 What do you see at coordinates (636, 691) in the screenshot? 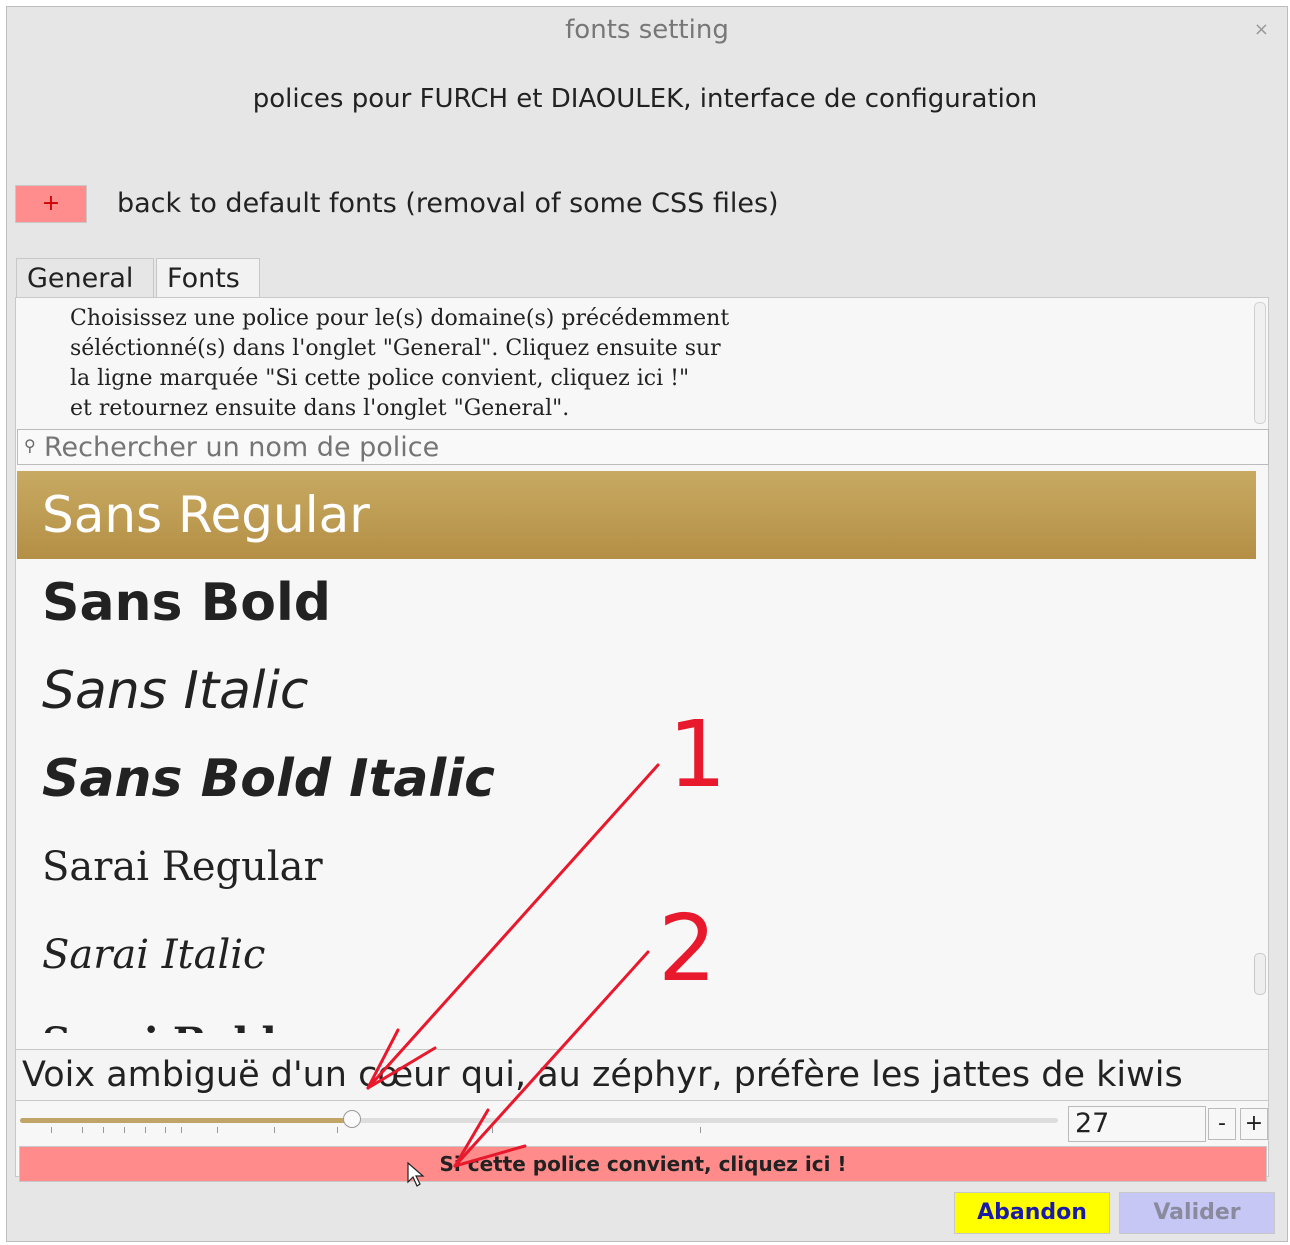
I see `font-list-item: Sans Italic` at bounding box center [636, 691].